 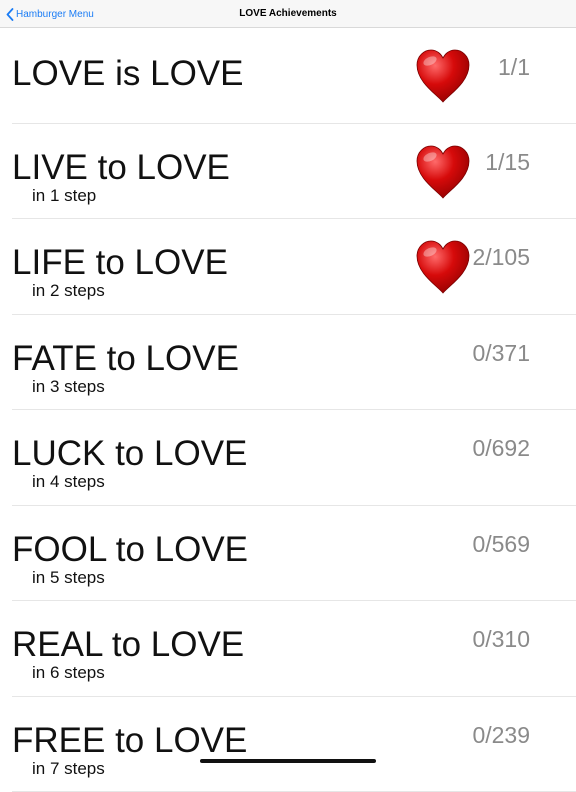 I want to click on achievement-title: REAL to LOVE, so click(x=128, y=645).